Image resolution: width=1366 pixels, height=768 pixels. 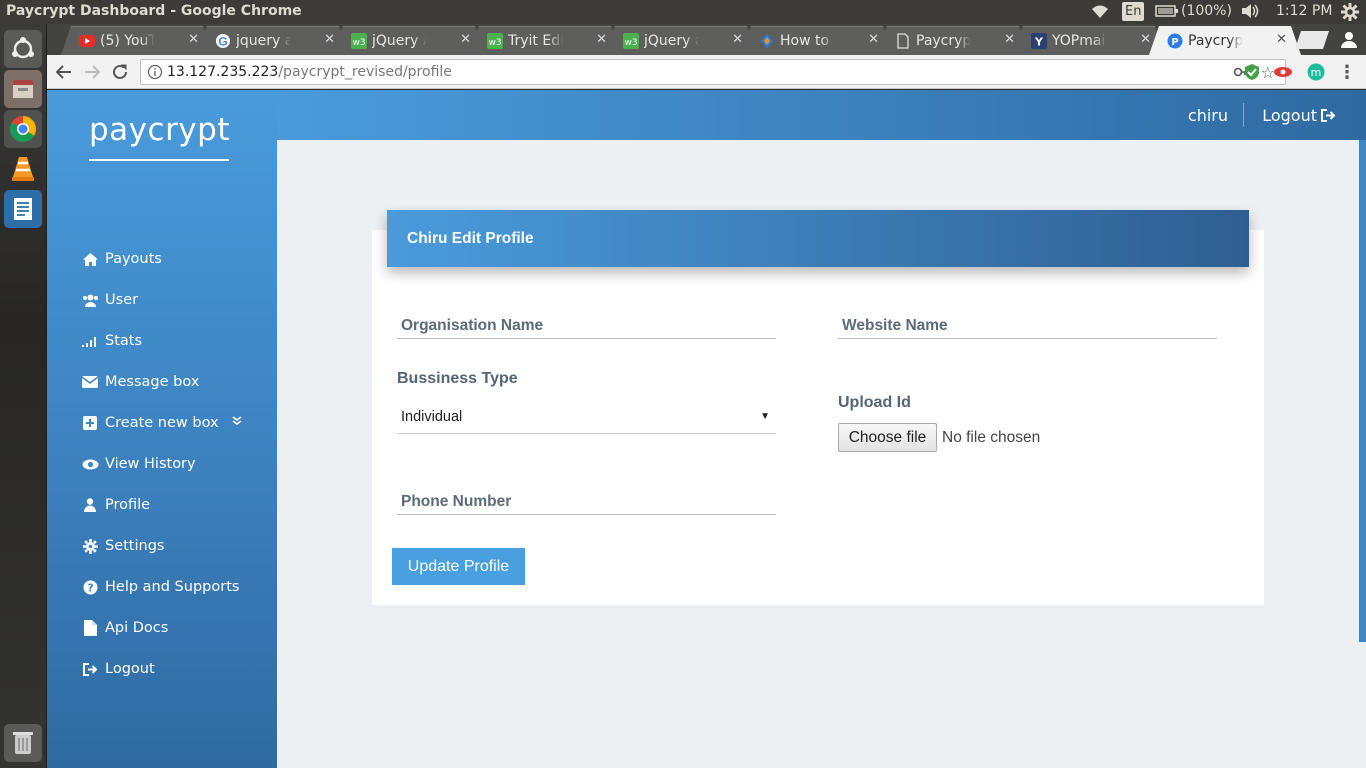 I want to click on file-status: No file chosen, so click(x=991, y=437).